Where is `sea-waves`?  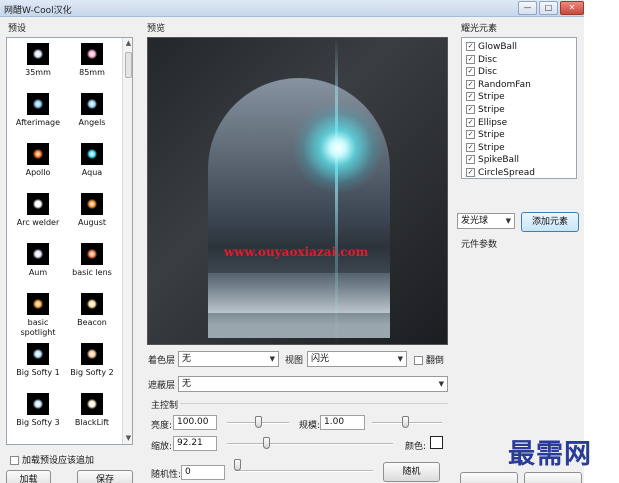 sea-waves is located at coordinates (299, 293).